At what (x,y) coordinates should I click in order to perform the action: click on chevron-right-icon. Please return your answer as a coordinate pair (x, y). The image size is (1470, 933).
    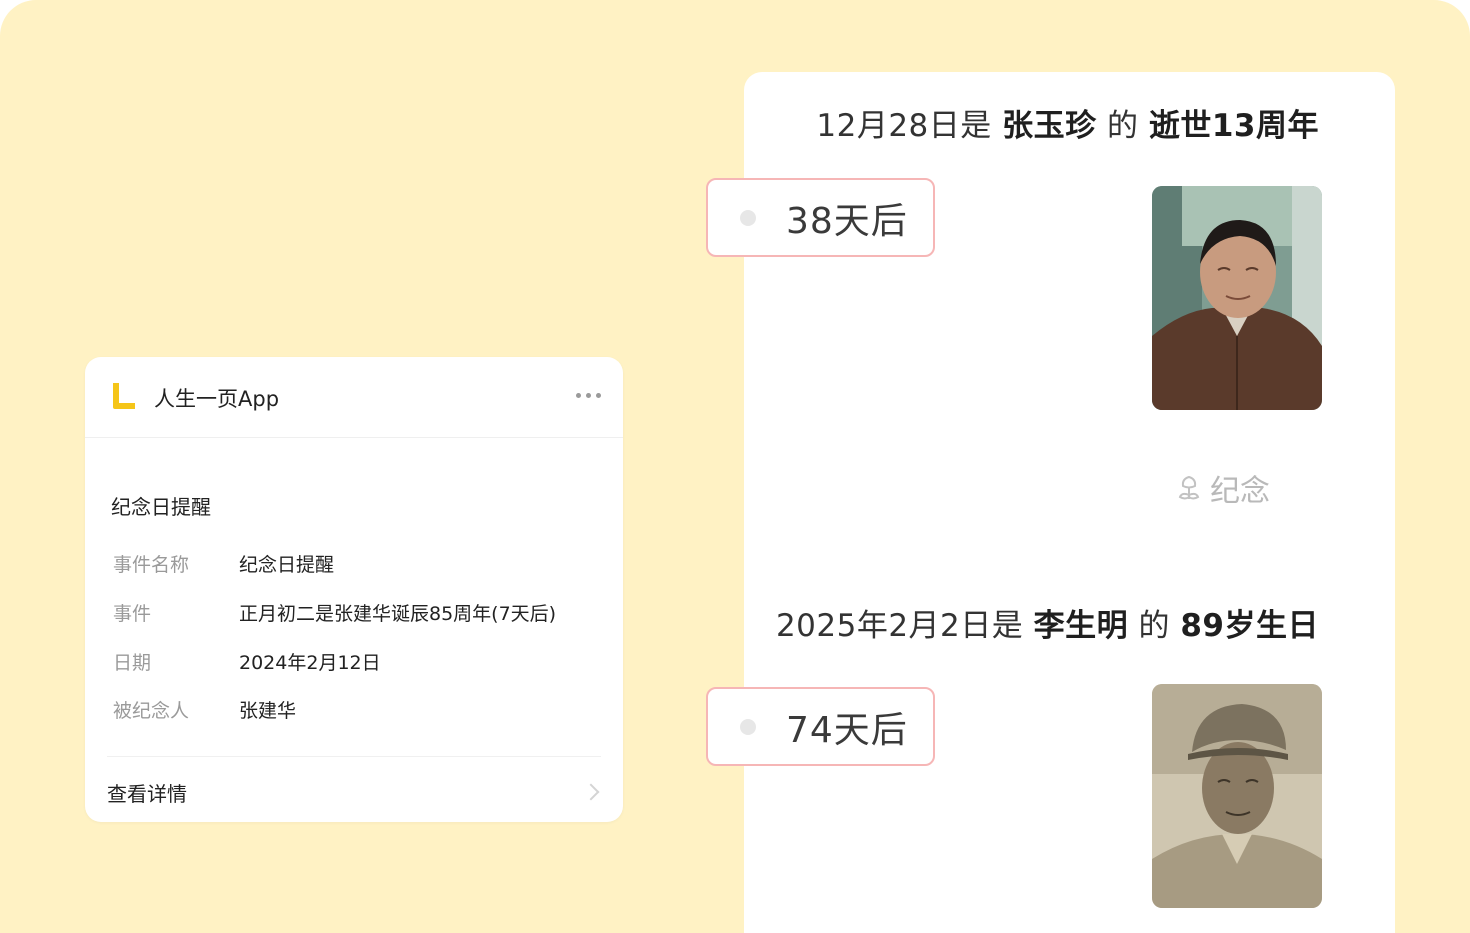
    Looking at the image, I should click on (591, 792).